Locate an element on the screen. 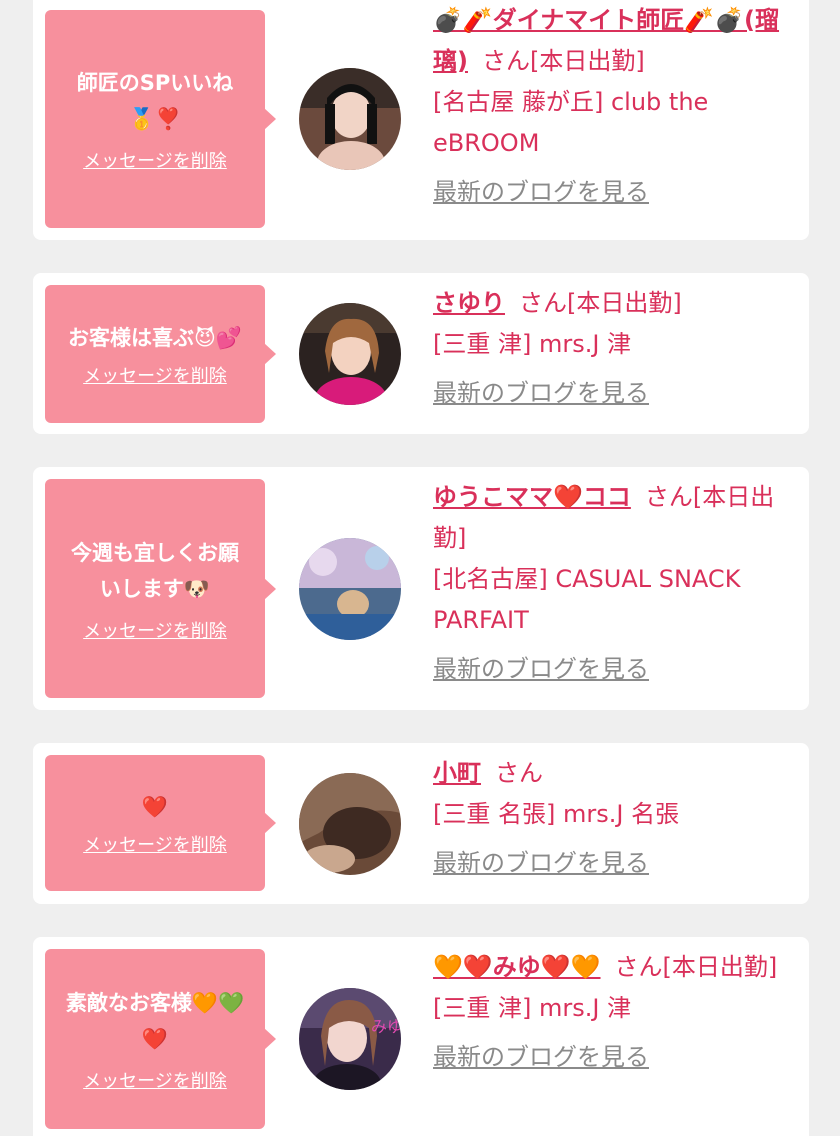 Image resolution: width=840 pixels, height=1136 pixels. message-bubble: ❤️ メッセージを削除 is located at coordinates (160, 823).